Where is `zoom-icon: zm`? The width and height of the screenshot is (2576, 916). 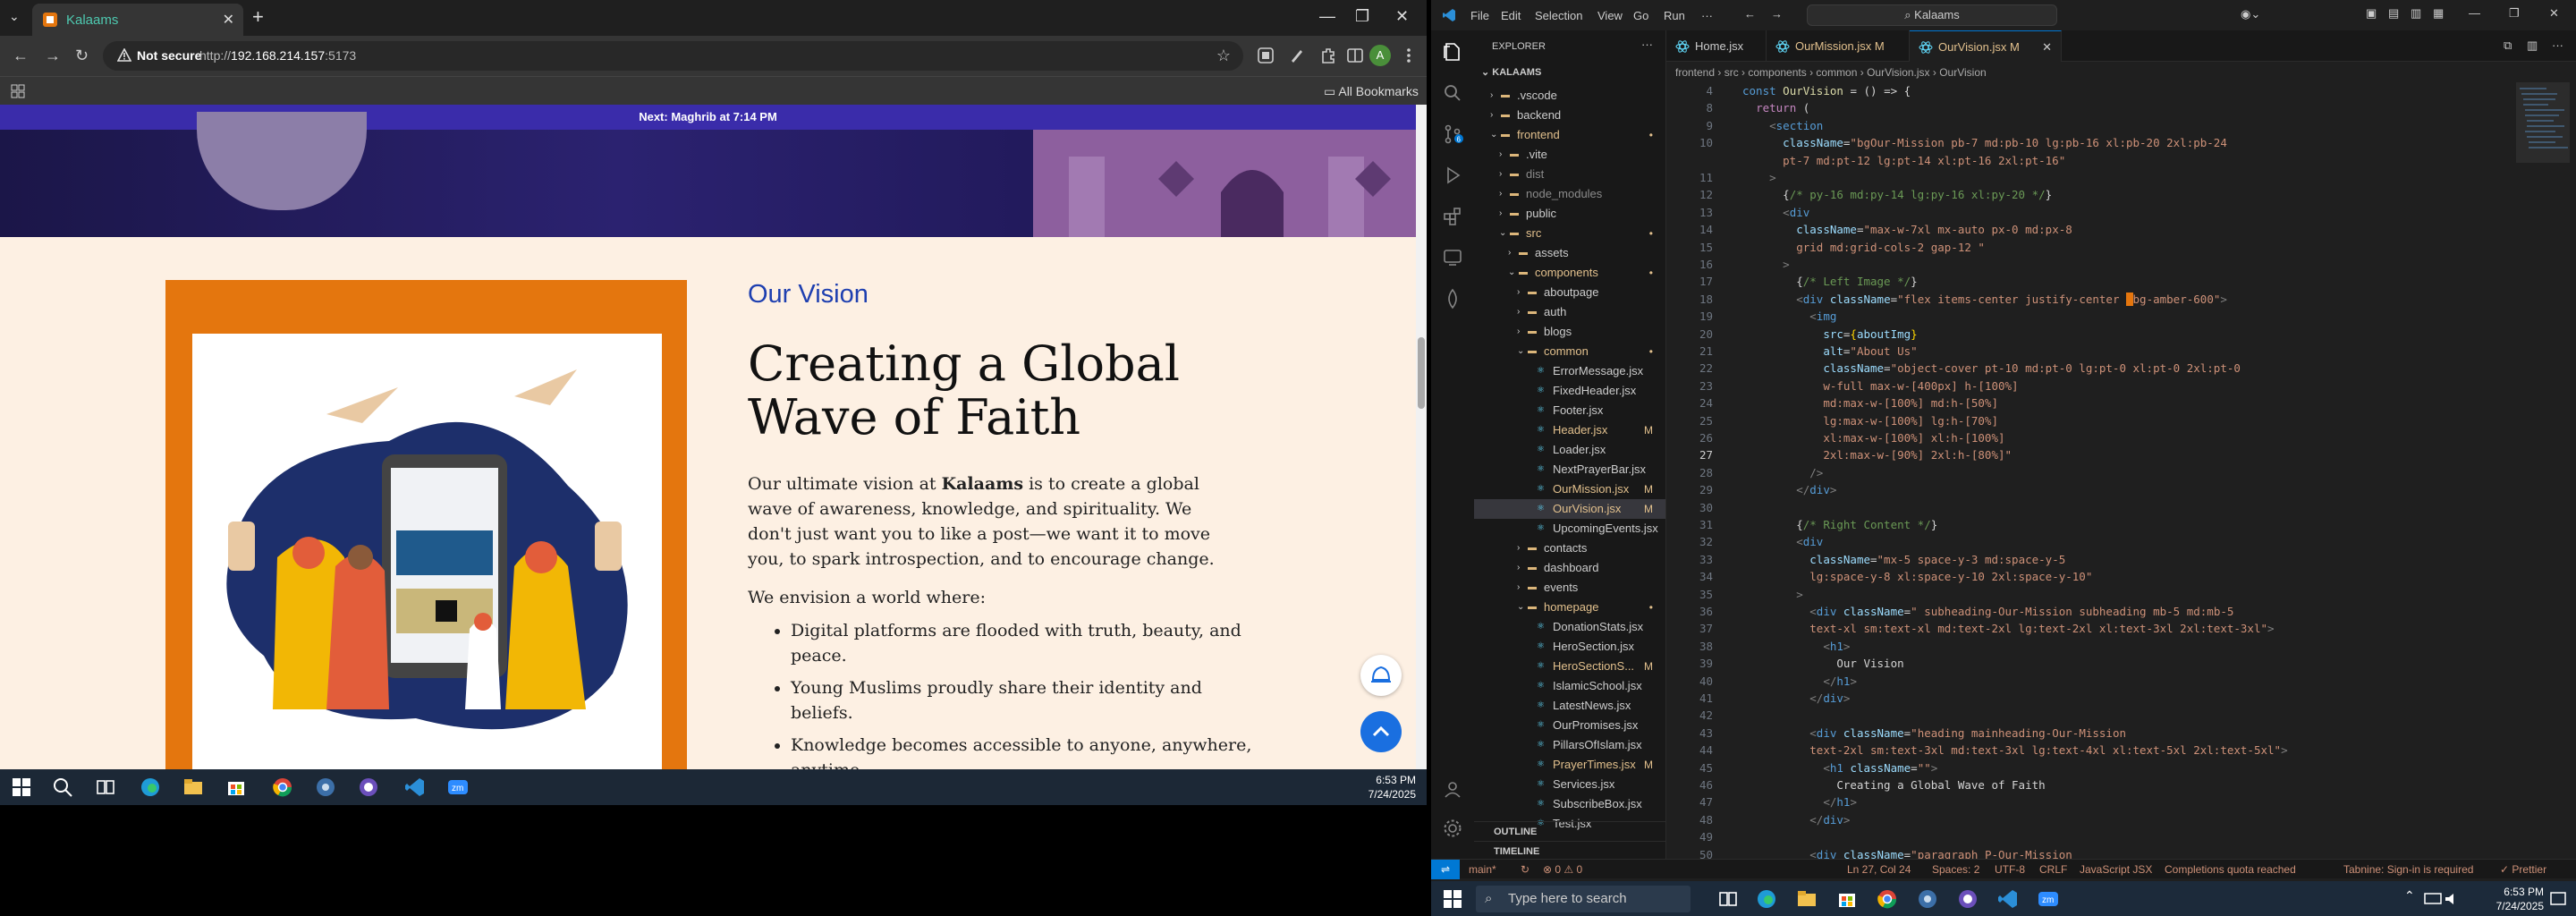 zoom-icon: zm is located at coordinates (458, 787).